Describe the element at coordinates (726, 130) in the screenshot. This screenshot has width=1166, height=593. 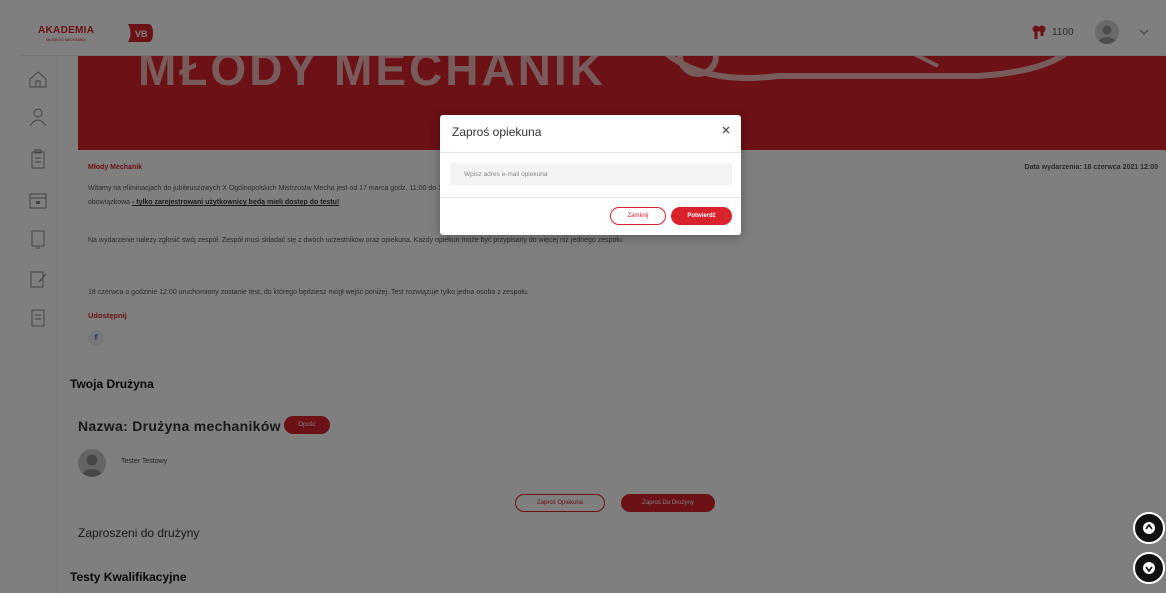
I see `close-icon` at that location.